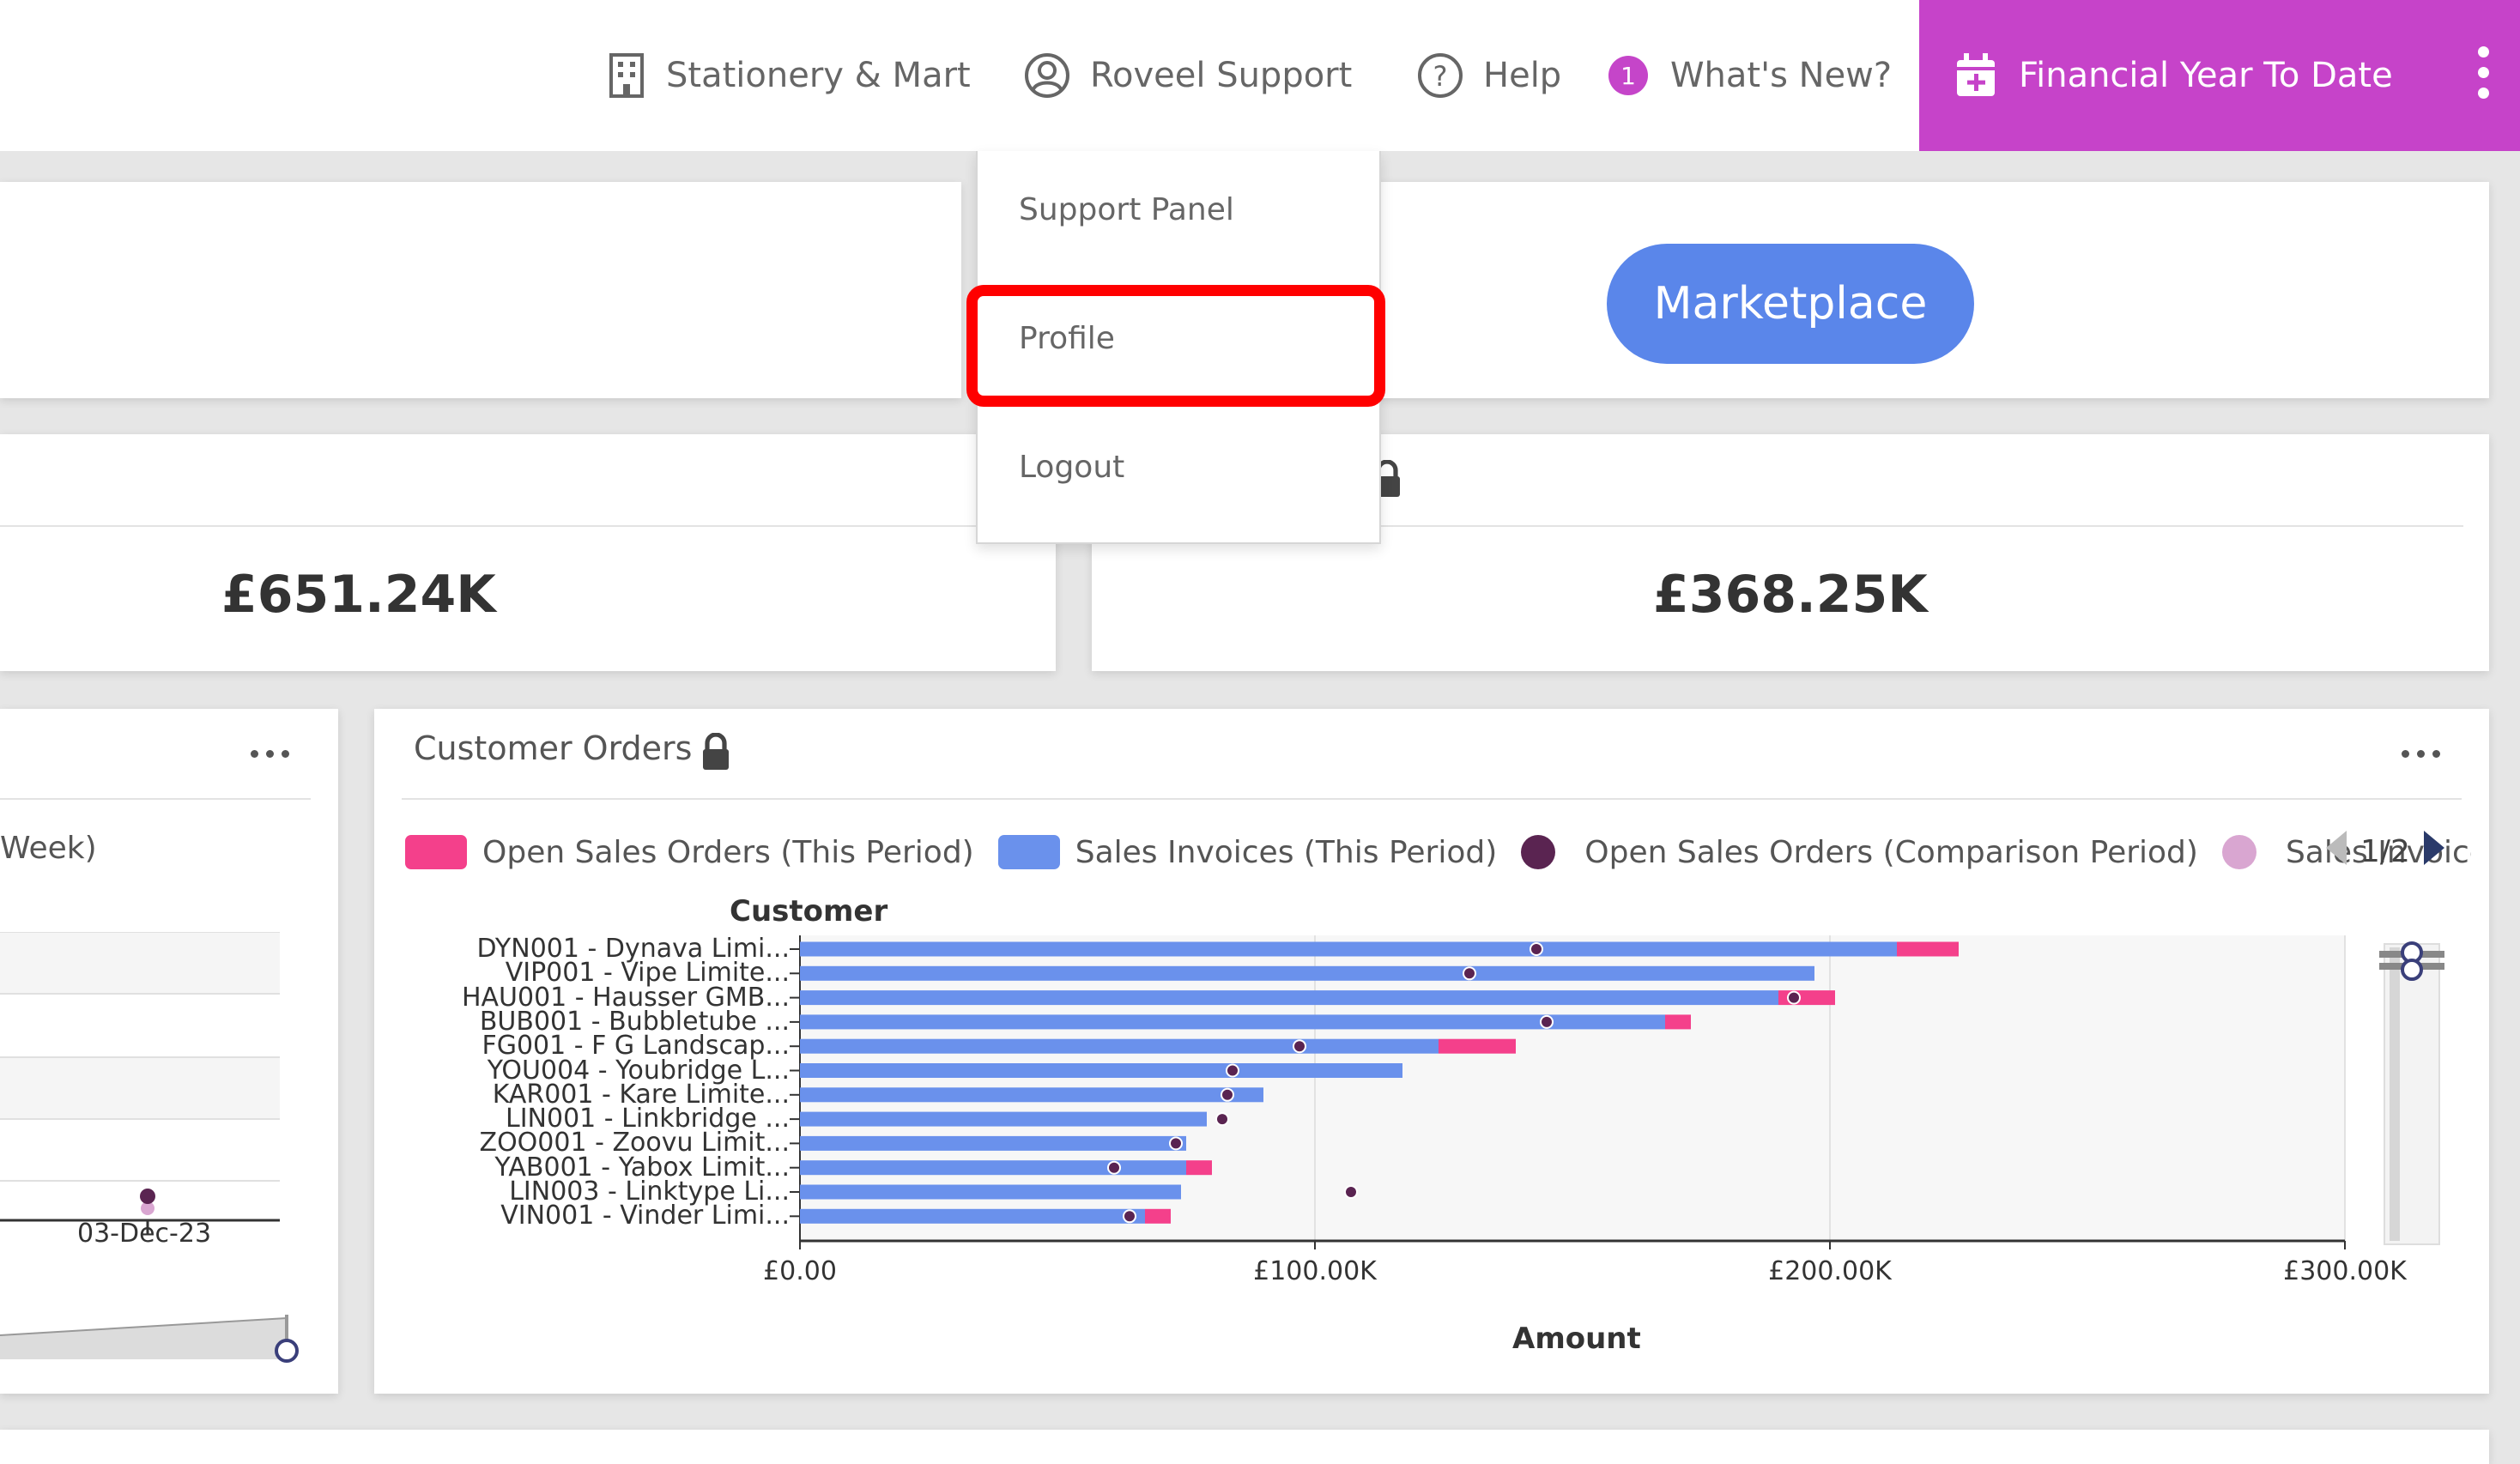  Describe the element at coordinates (809, 911) in the screenshot. I see `y-axis-title: Customer` at that location.